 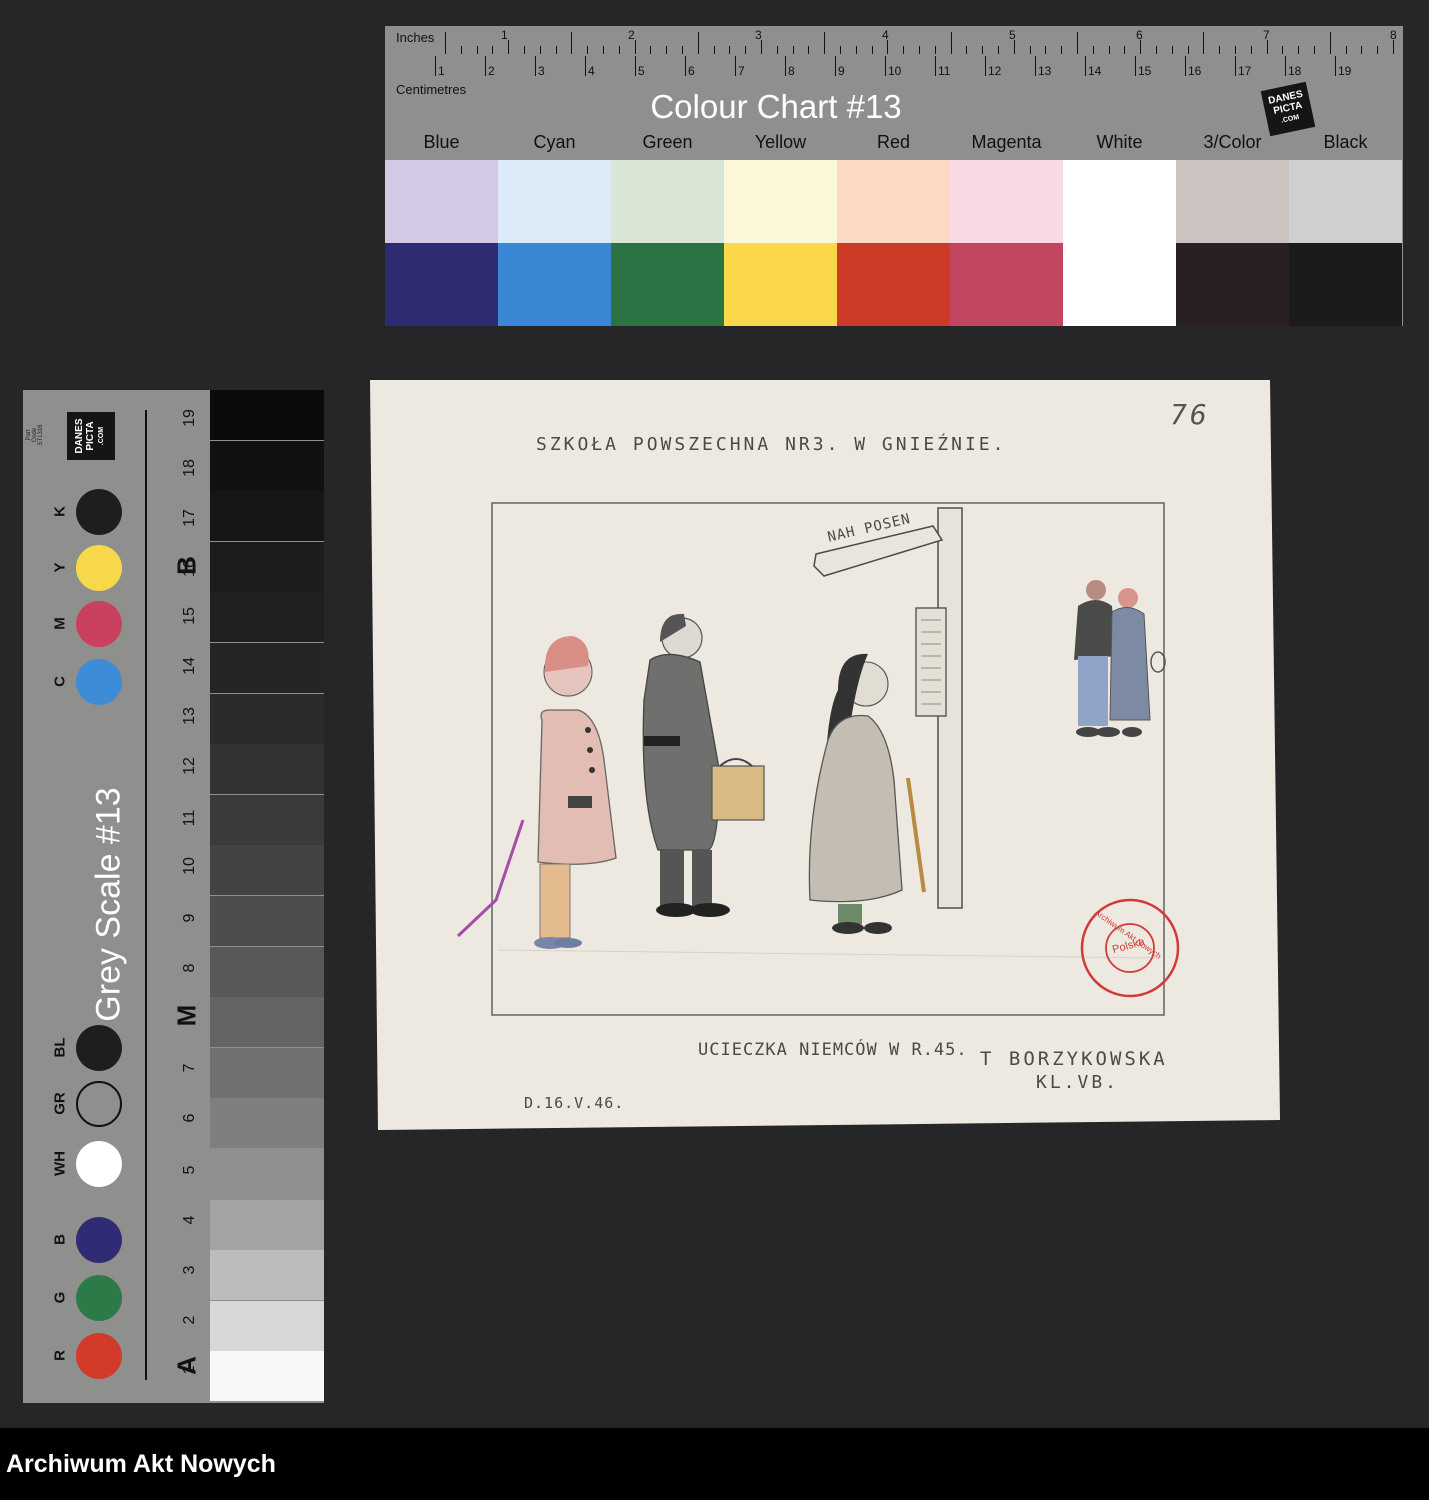 I want to click on part-code-value: ST1316, so click(x=41, y=435).